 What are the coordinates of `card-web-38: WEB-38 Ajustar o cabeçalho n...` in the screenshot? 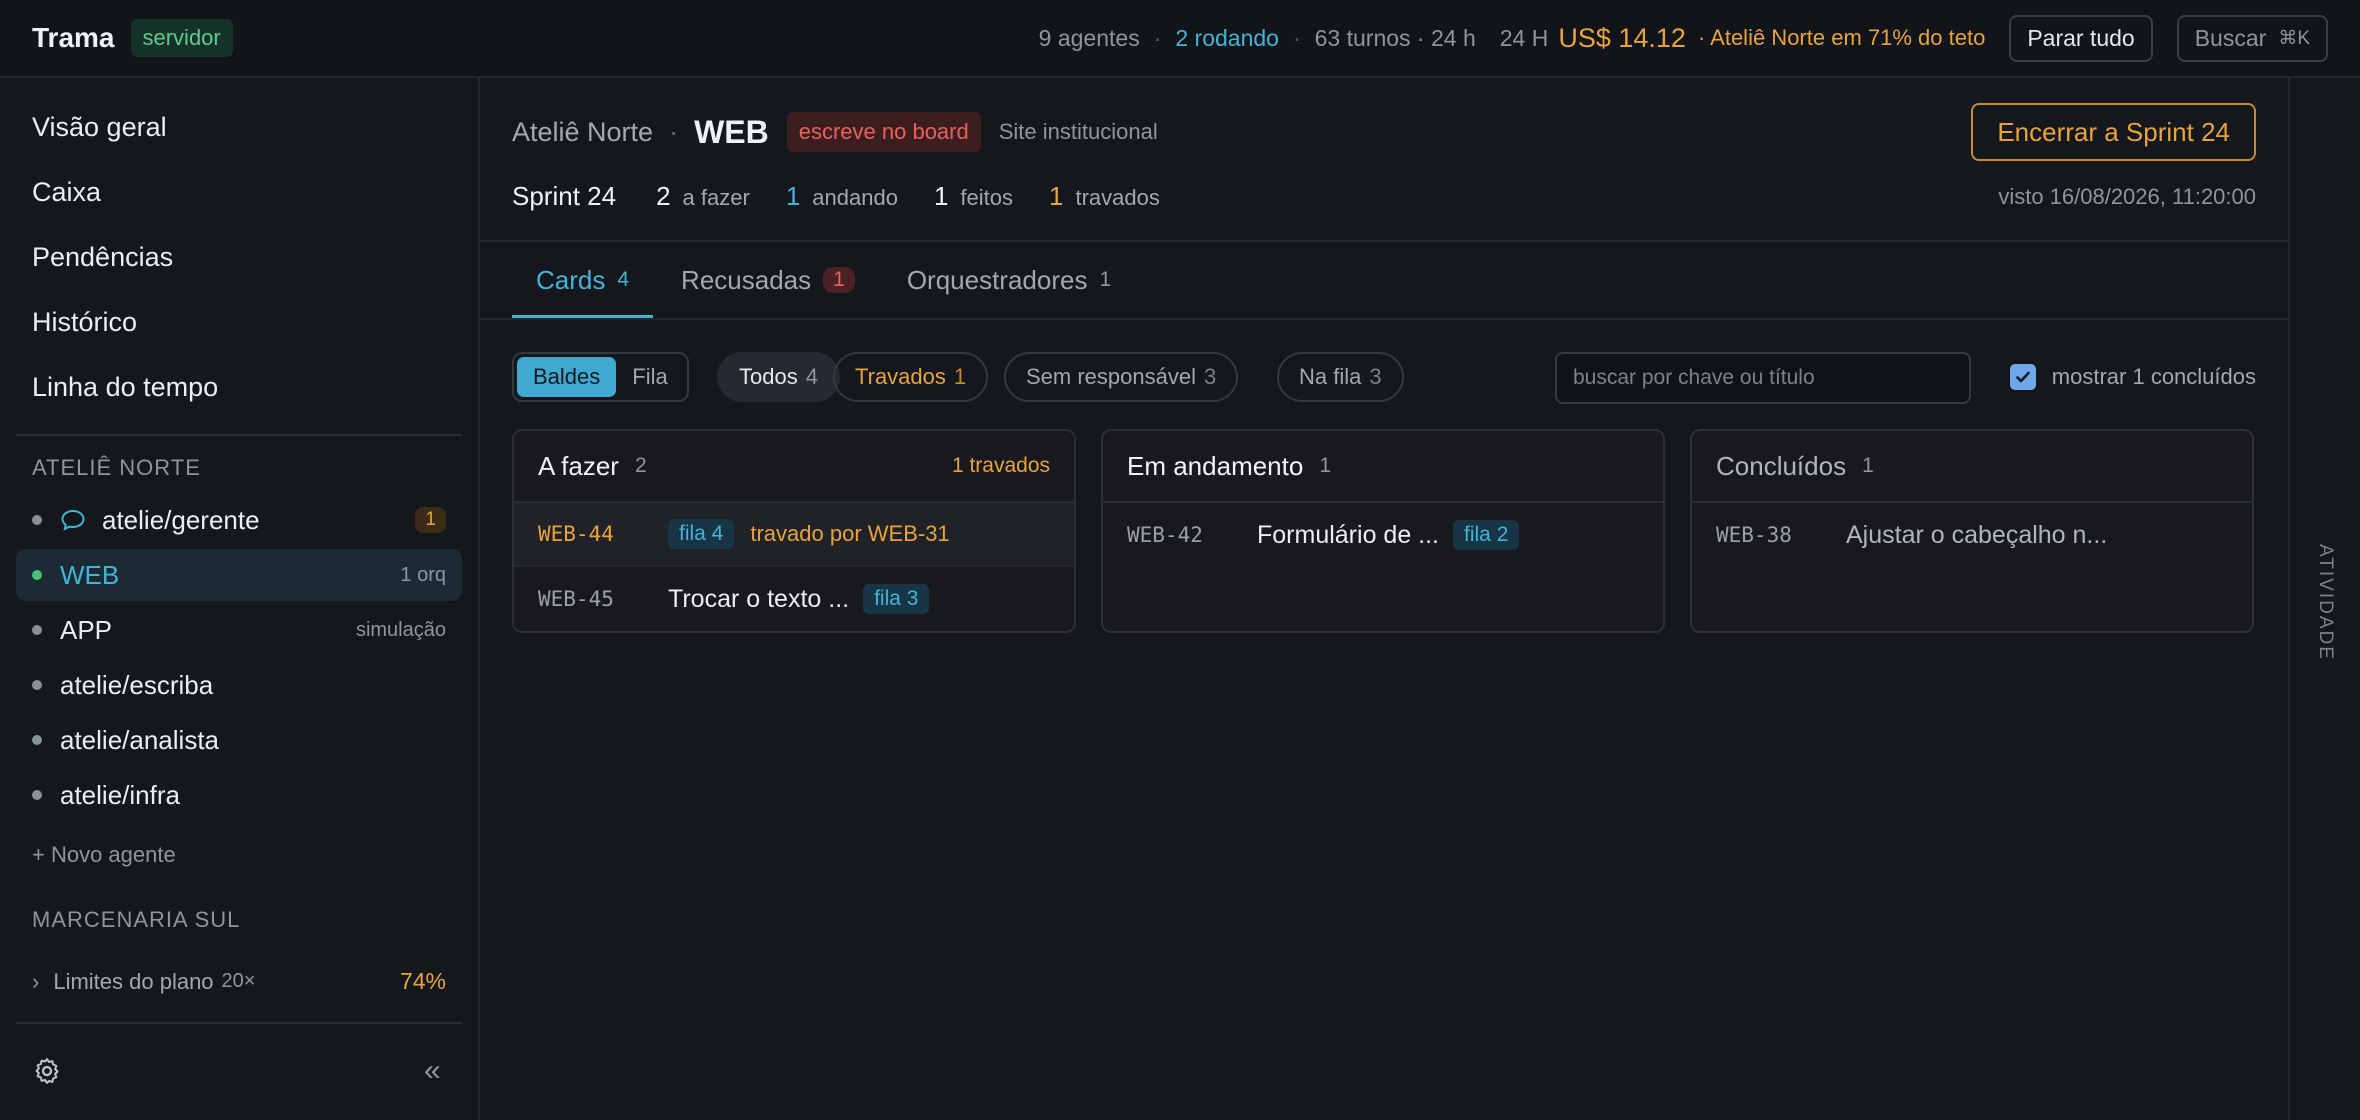 It's located at (1972, 535).